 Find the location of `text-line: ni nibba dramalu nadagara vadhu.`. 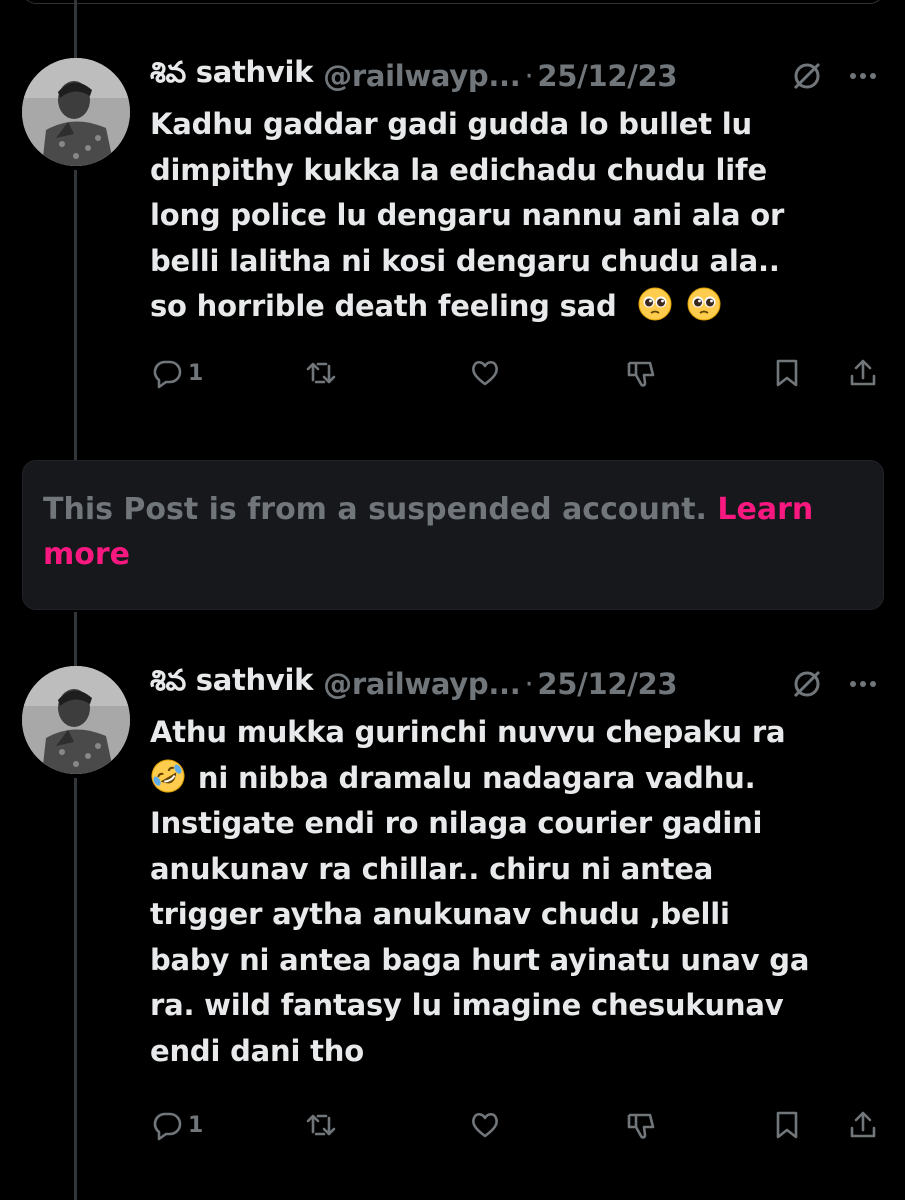

text-line: ni nibba dramalu nadagara vadhu. is located at coordinates (510, 779).